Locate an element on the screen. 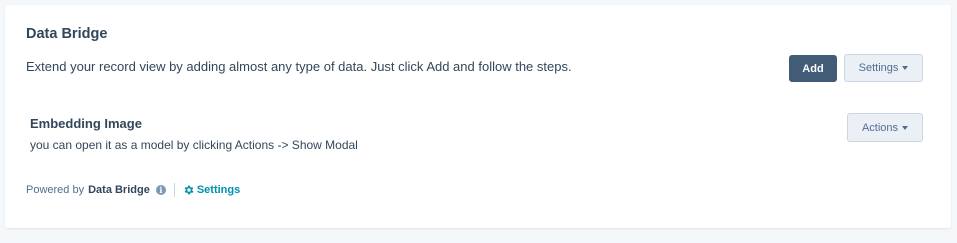 The height and width of the screenshot is (243, 957). powered-by-brand: Data Bridge is located at coordinates (119, 190).